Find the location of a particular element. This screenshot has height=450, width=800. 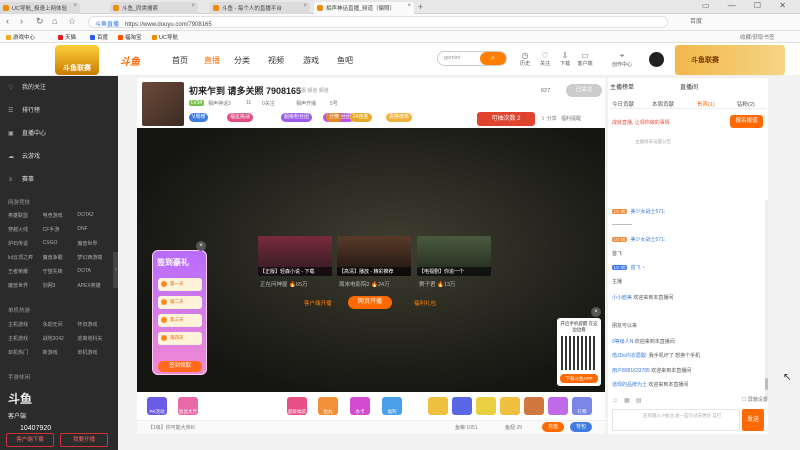

client-download-button: 客户端下载 is located at coordinates (30, 440).